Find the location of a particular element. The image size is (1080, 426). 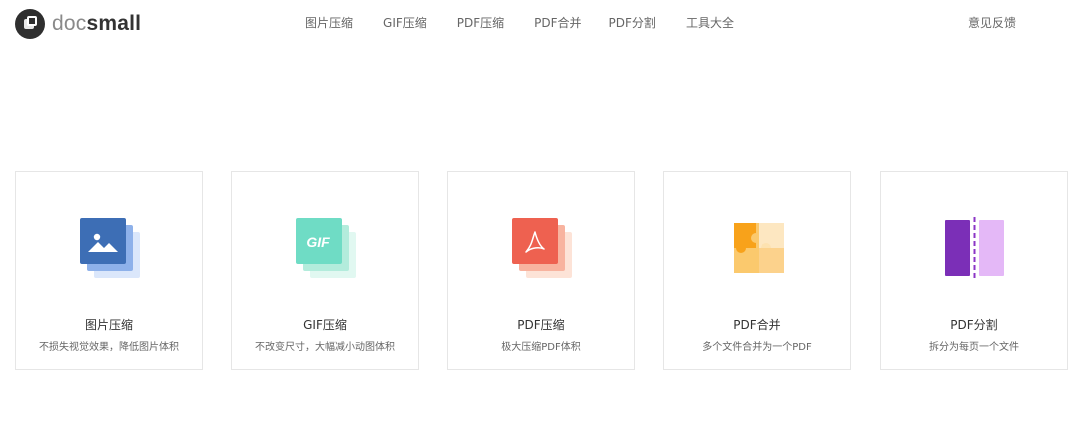

gif-icon: GIF is located at coordinates (325, 248).